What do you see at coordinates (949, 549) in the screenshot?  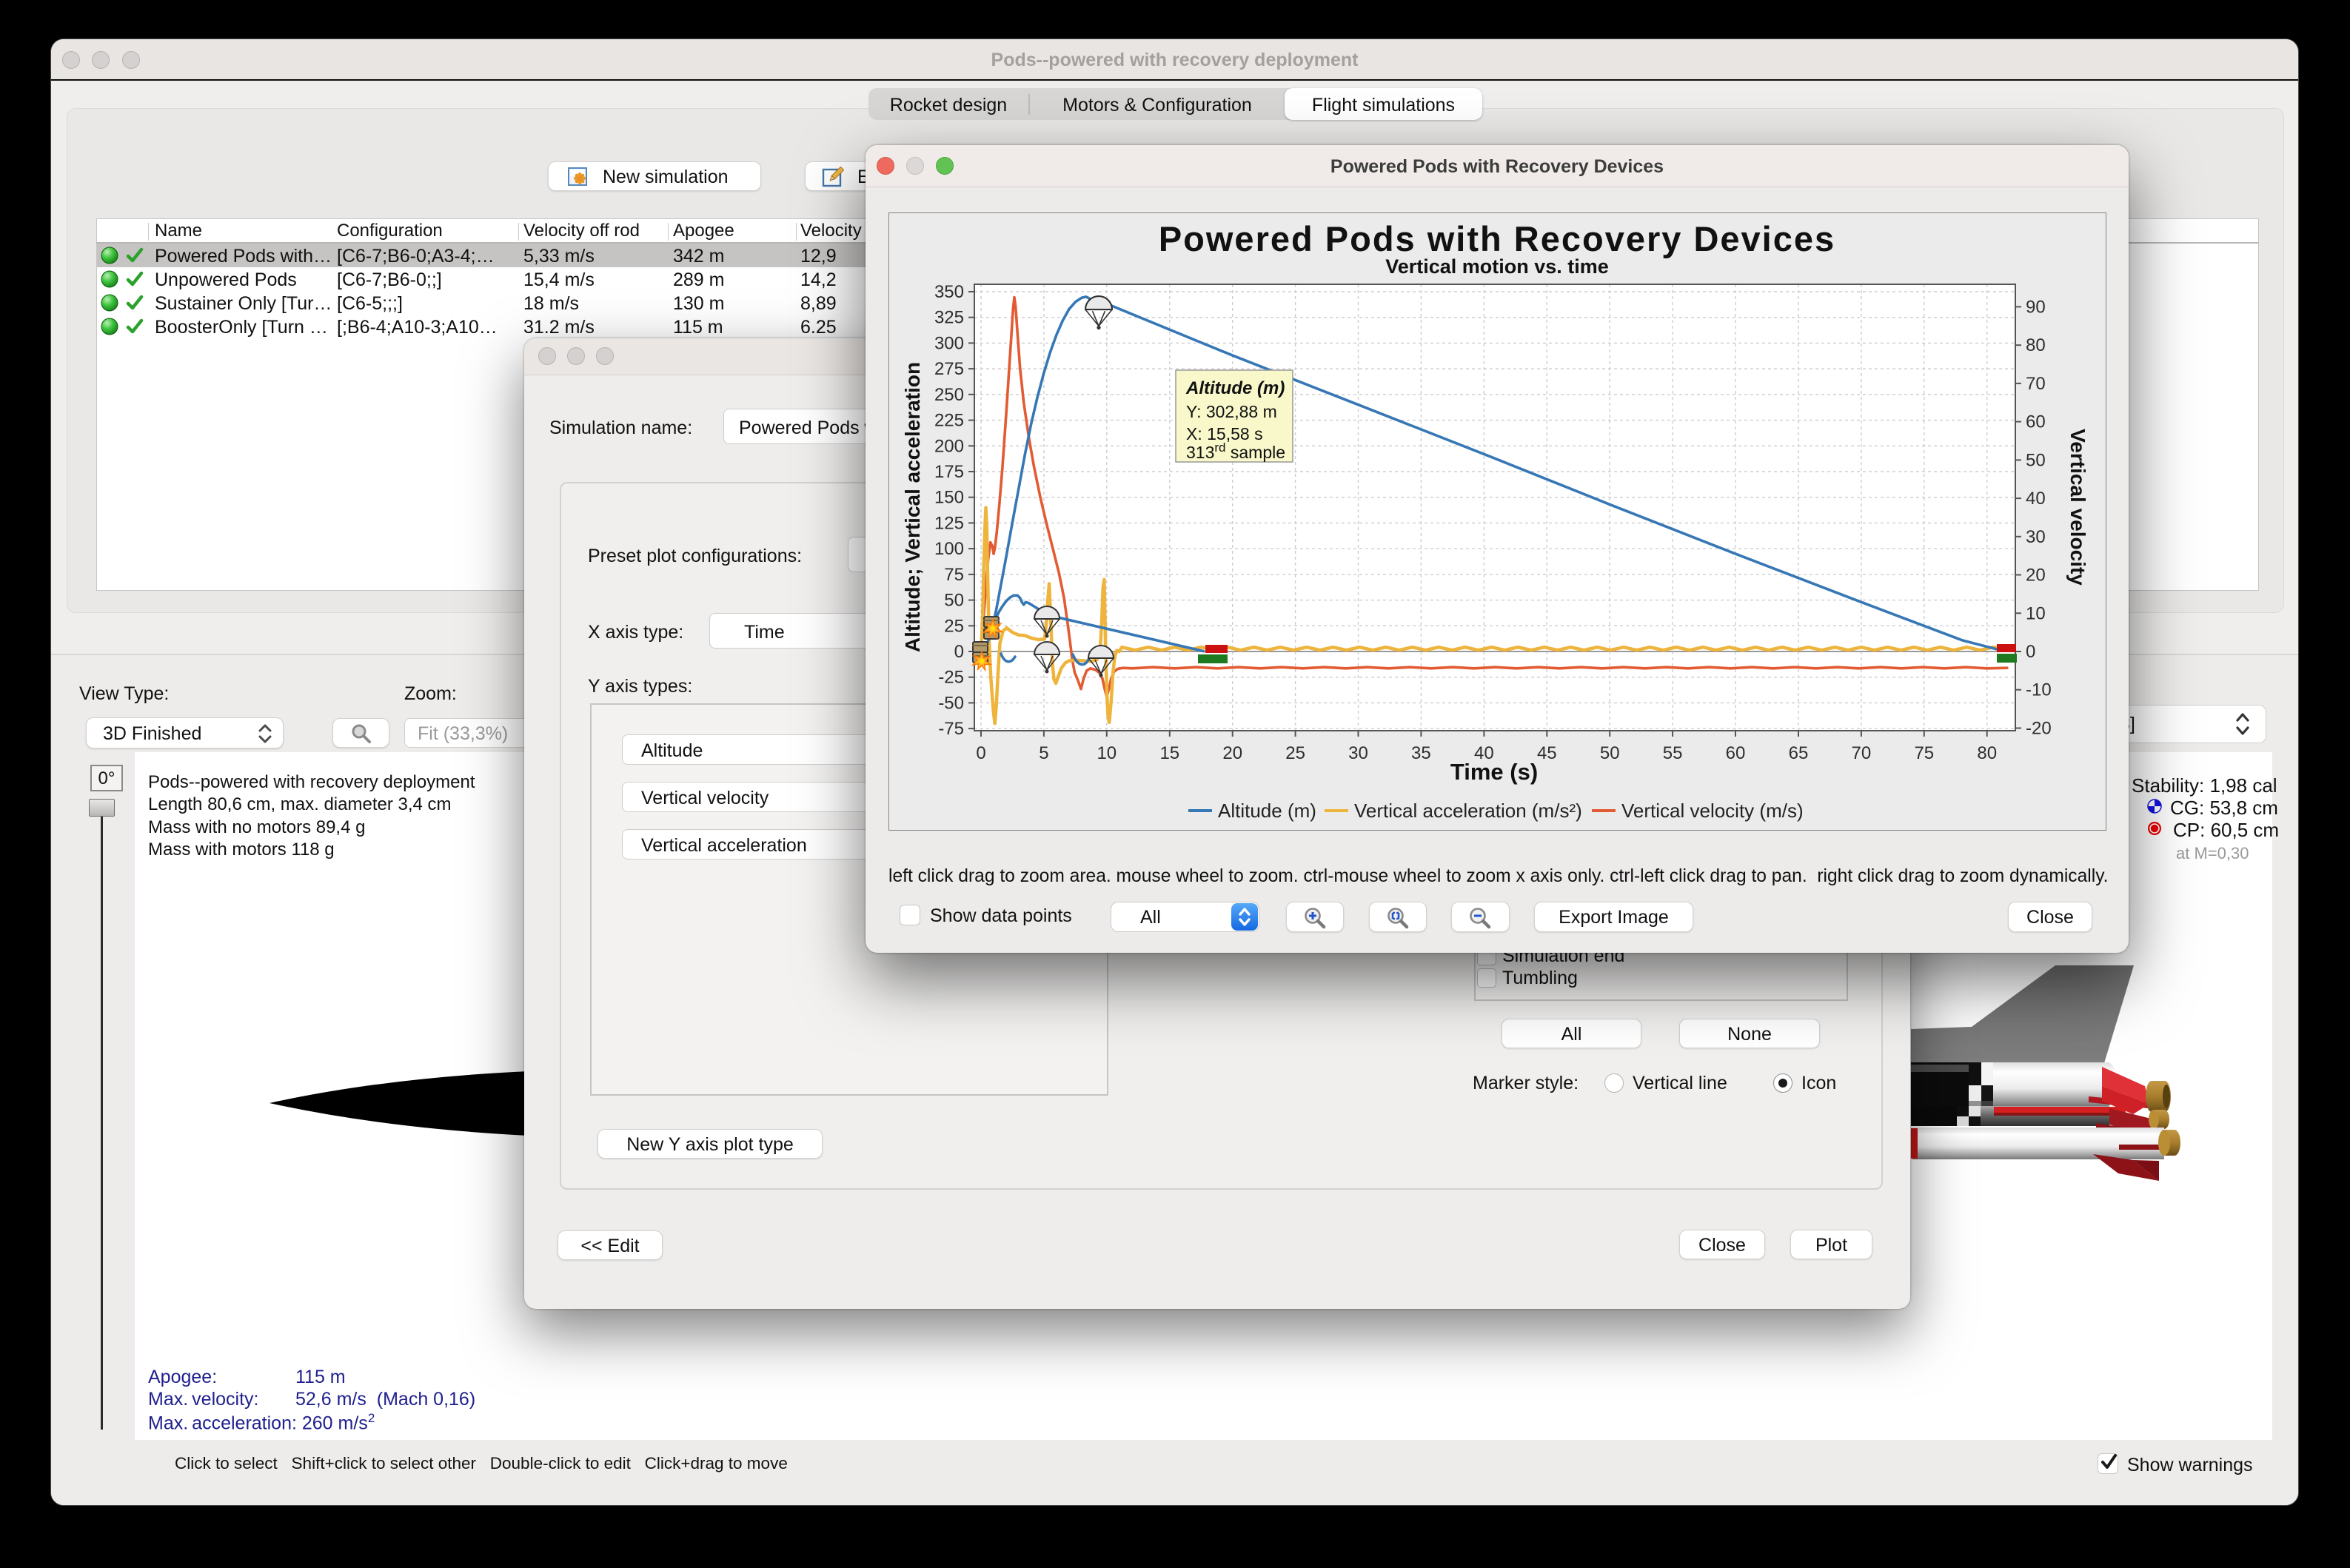 I see `svg-text: 100` at bounding box center [949, 549].